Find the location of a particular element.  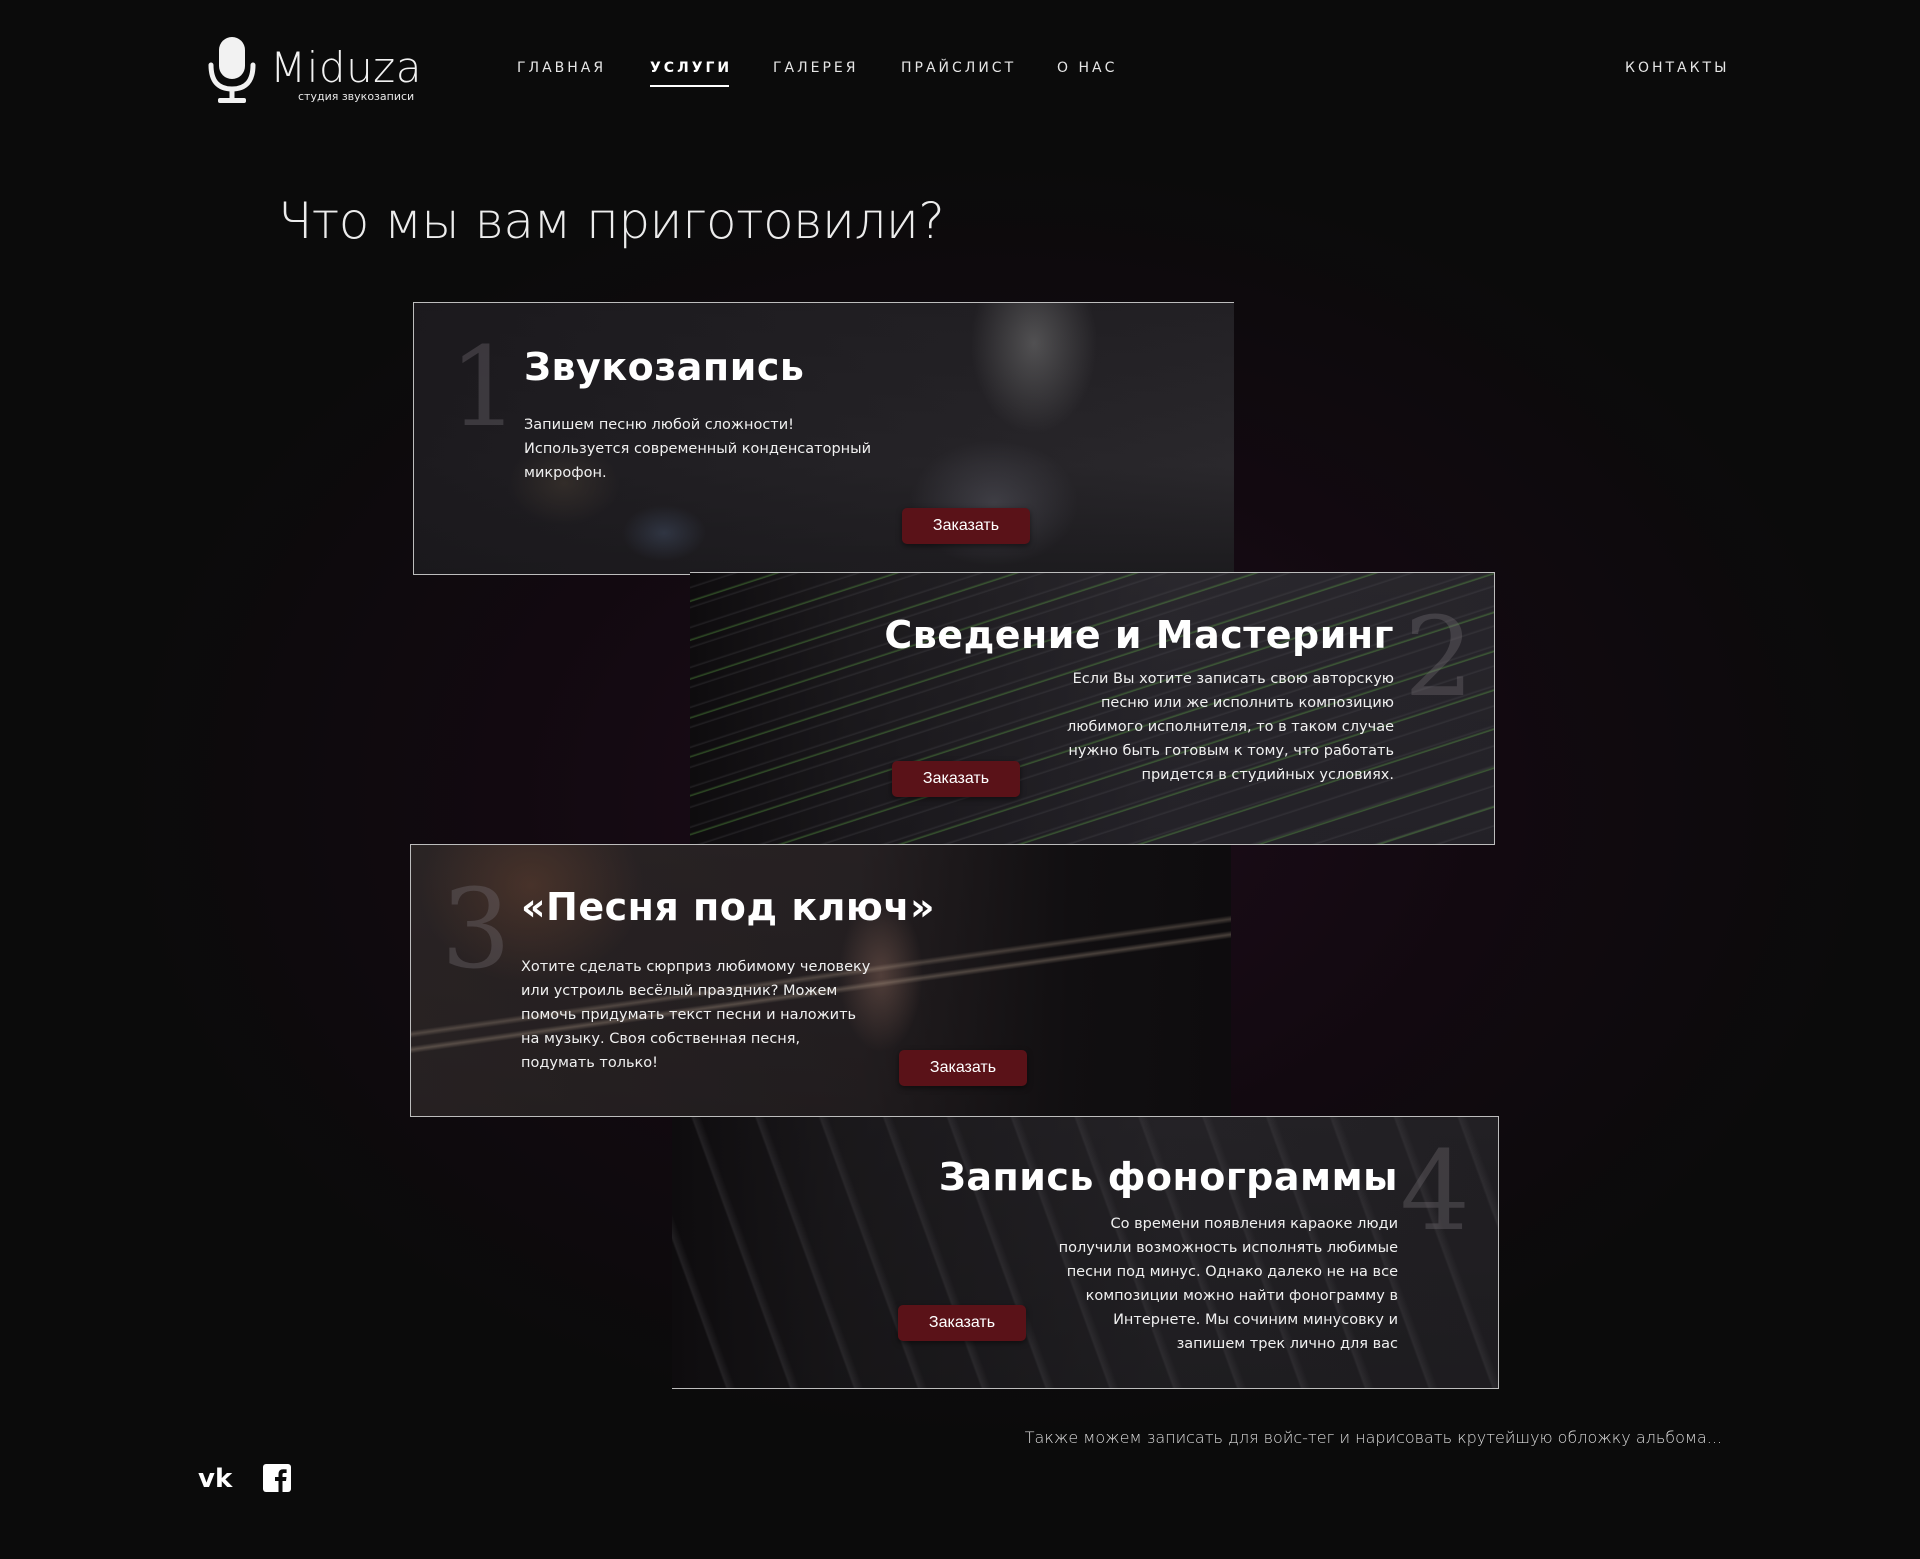

microphone-icon is located at coordinates (232, 70).